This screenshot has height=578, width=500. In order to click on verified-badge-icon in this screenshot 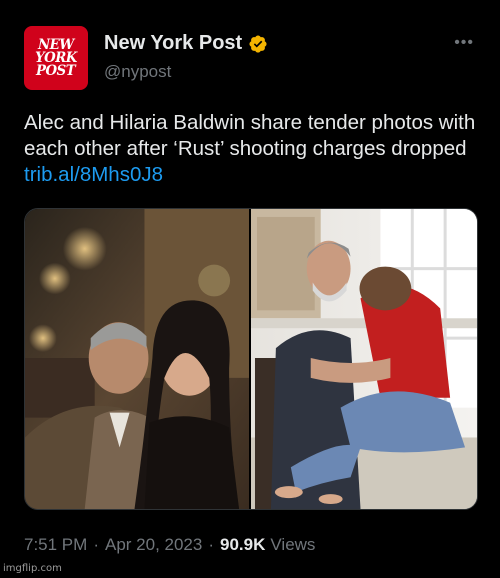, I will do `click(258, 43)`.